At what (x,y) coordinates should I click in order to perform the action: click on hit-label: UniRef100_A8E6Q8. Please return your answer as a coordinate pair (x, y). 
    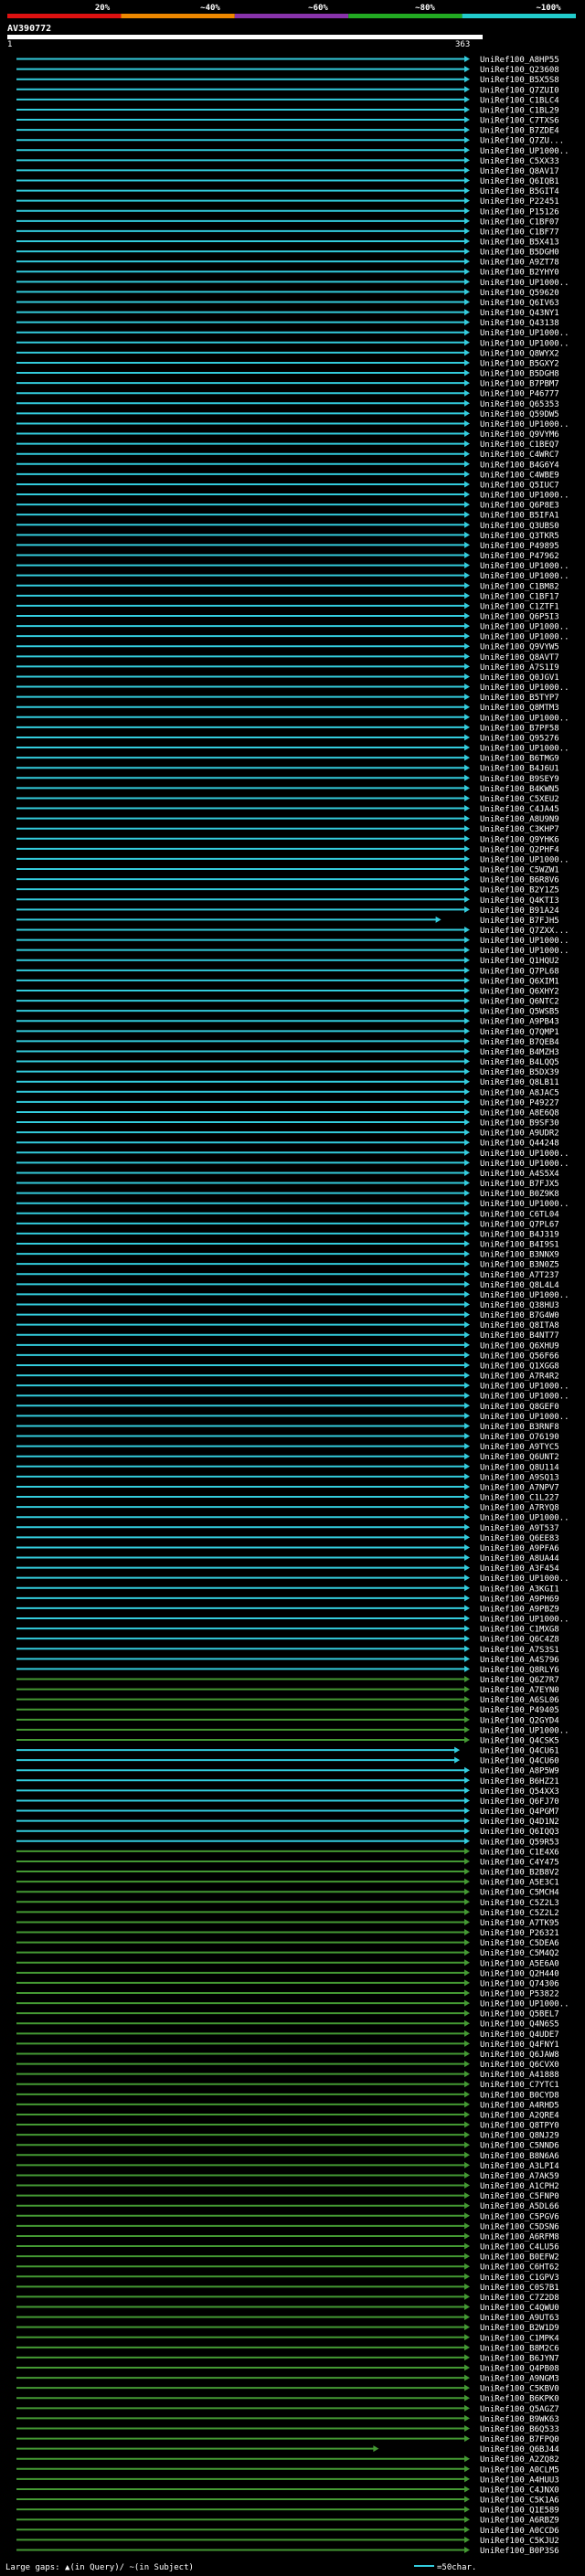
    Looking at the image, I should click on (519, 1113).